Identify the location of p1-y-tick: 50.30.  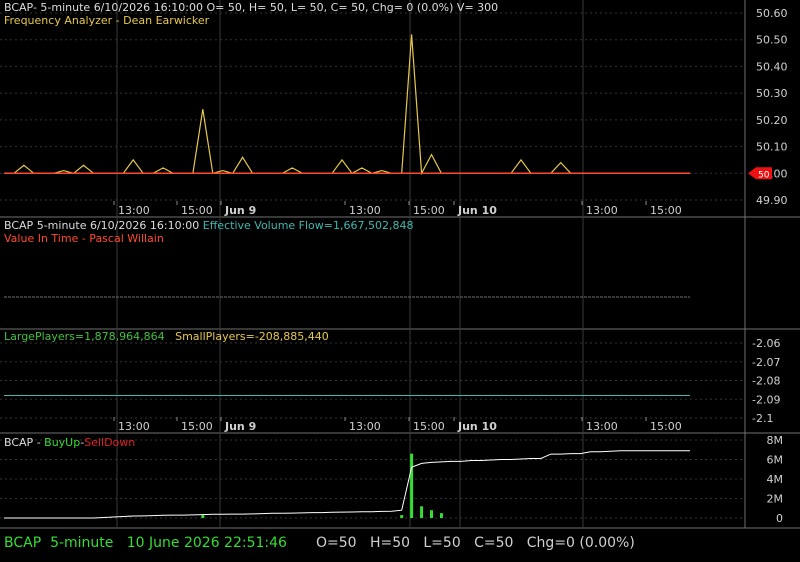
(772, 93).